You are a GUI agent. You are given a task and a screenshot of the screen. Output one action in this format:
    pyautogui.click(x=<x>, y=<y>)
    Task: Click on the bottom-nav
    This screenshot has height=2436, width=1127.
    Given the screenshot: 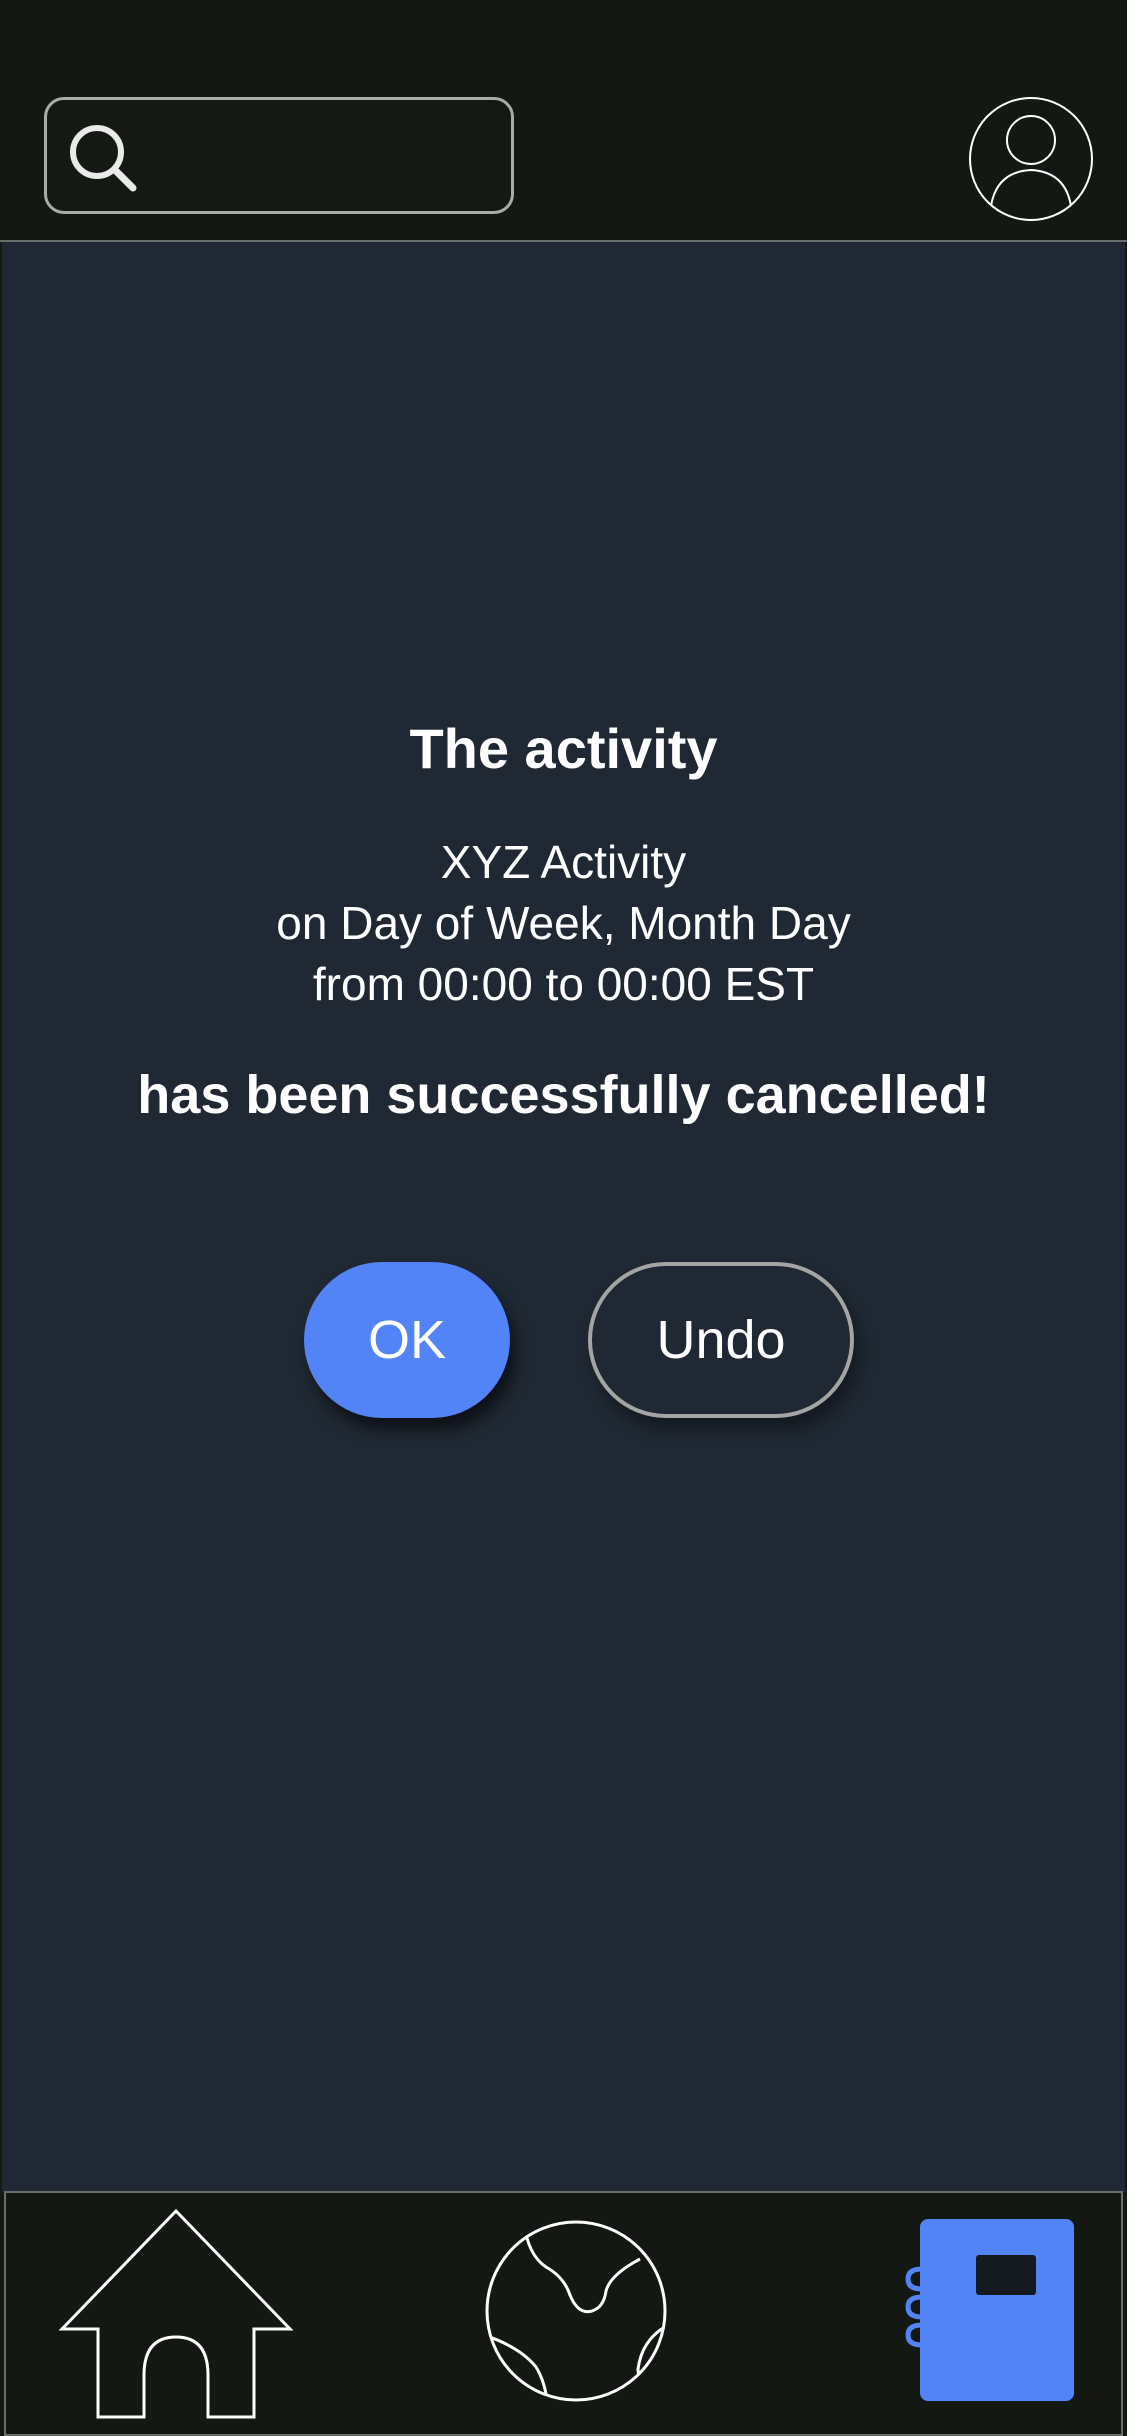 What is the action you would take?
    pyautogui.click(x=563, y=2313)
    